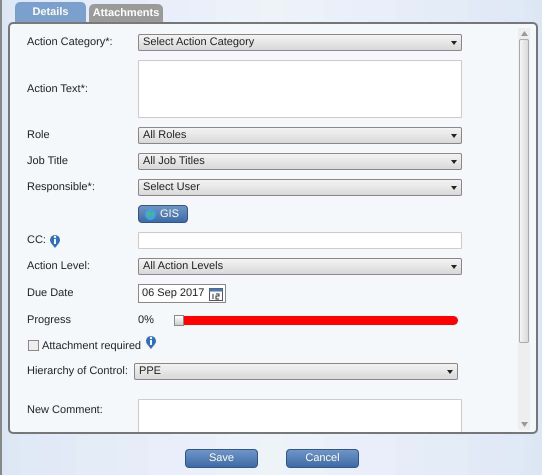 The height and width of the screenshot is (475, 542). What do you see at coordinates (33, 346) in the screenshot?
I see `checkbox` at bounding box center [33, 346].